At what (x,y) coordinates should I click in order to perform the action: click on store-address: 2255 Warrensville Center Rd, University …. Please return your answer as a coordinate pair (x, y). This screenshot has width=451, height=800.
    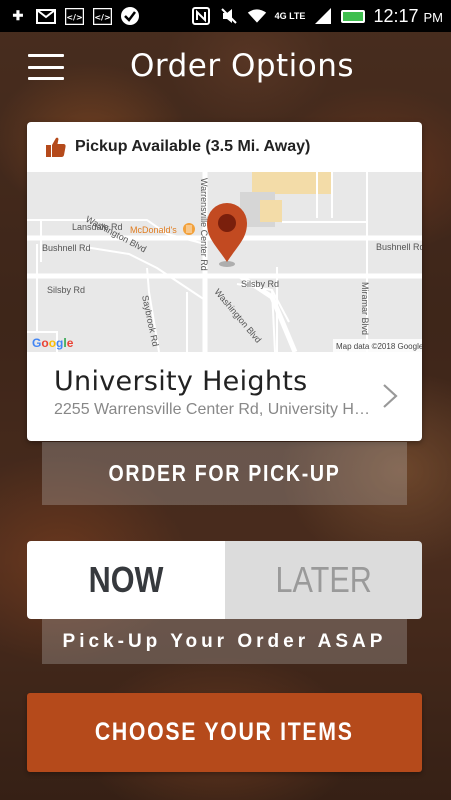
    Looking at the image, I should click on (212, 409).